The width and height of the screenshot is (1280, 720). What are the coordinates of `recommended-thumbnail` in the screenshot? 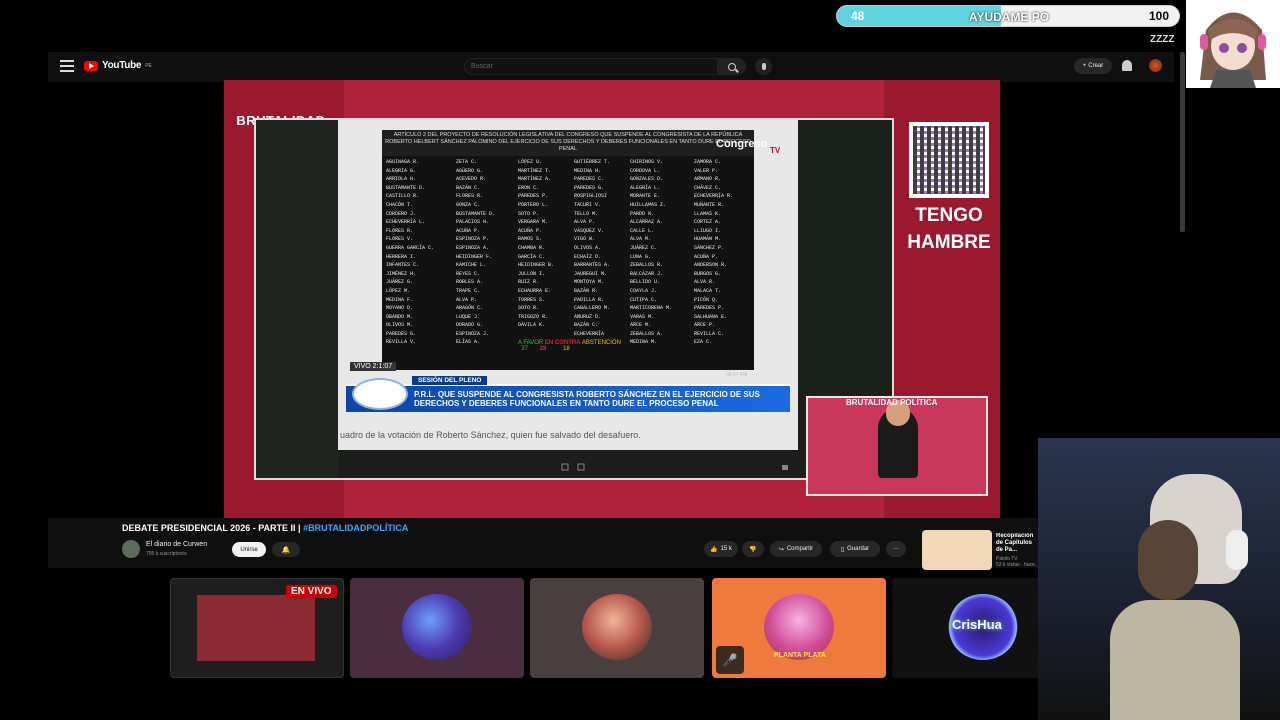 It's located at (957, 550).